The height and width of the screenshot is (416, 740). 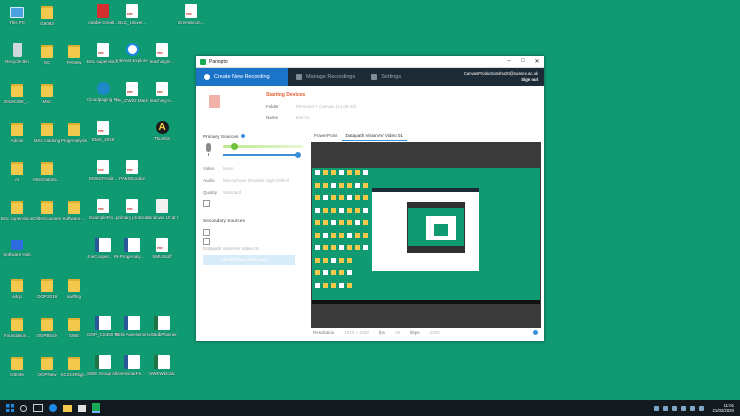 What do you see at coordinates (17, 251) in the screenshot?
I see `desktop-icon: Software Hub` at bounding box center [17, 251].